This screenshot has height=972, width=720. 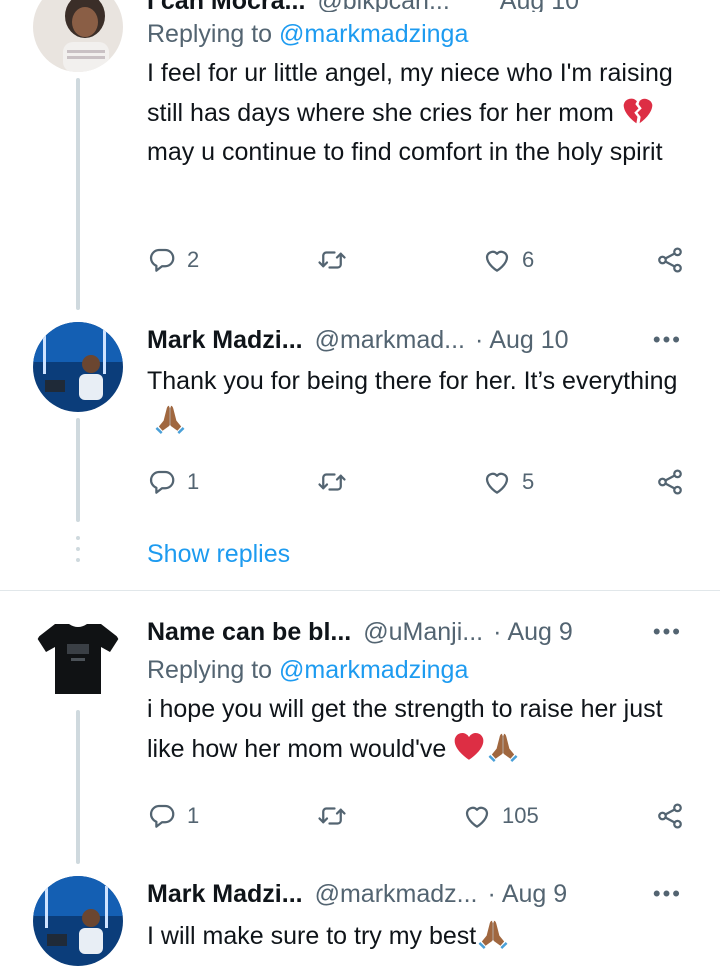 What do you see at coordinates (193, 259) in the screenshot?
I see `reply-count: 2` at bounding box center [193, 259].